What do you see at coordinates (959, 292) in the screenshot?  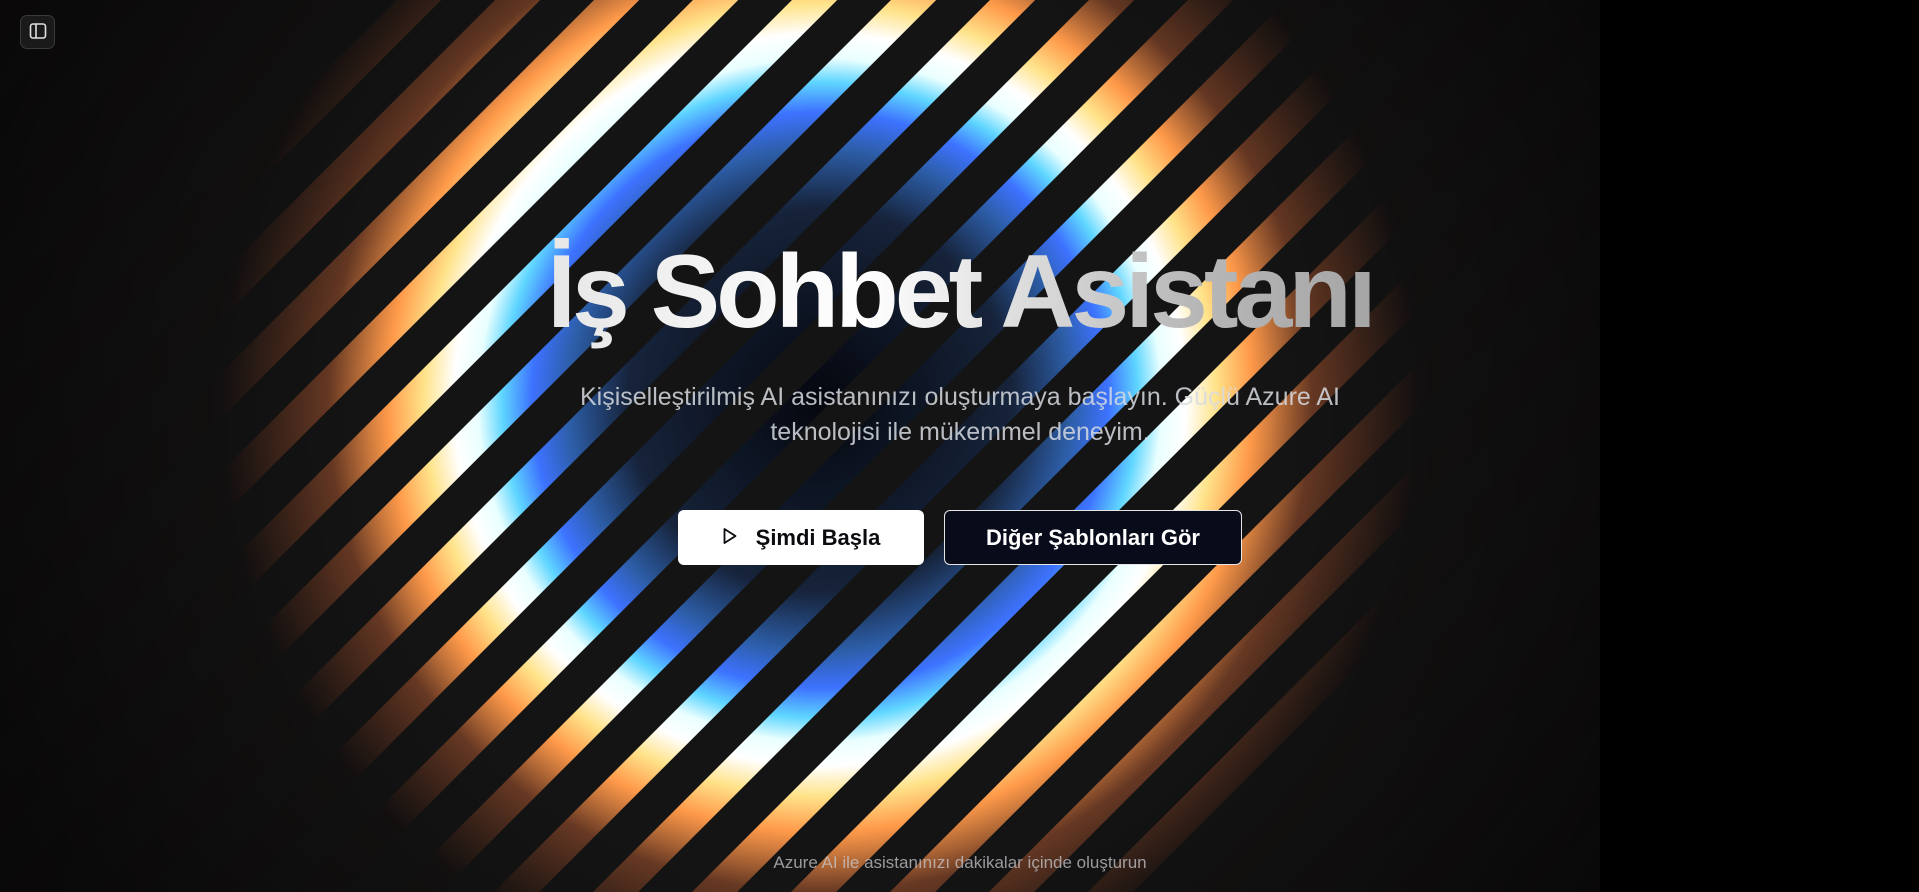 I see `page-title: İş Sohbet Asistanı` at bounding box center [959, 292].